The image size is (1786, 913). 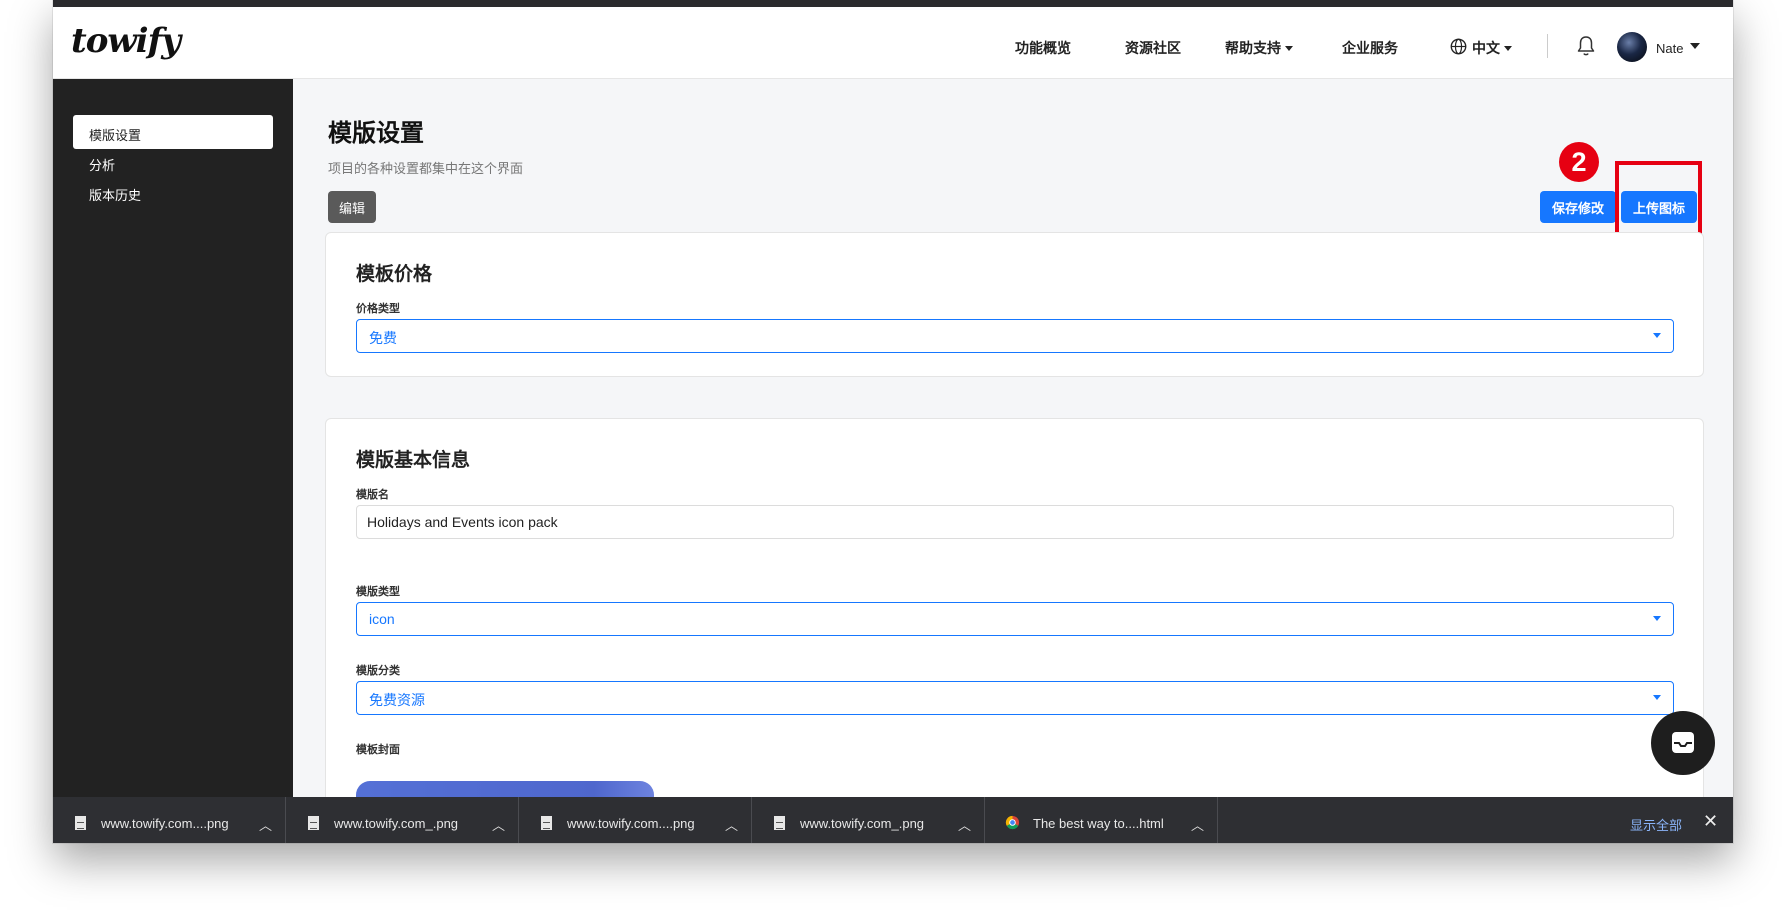 I want to click on top-header: towify 功能概览 资源社区 帮助支持 企业服务 中文 Nate, so click(x=893, y=43).